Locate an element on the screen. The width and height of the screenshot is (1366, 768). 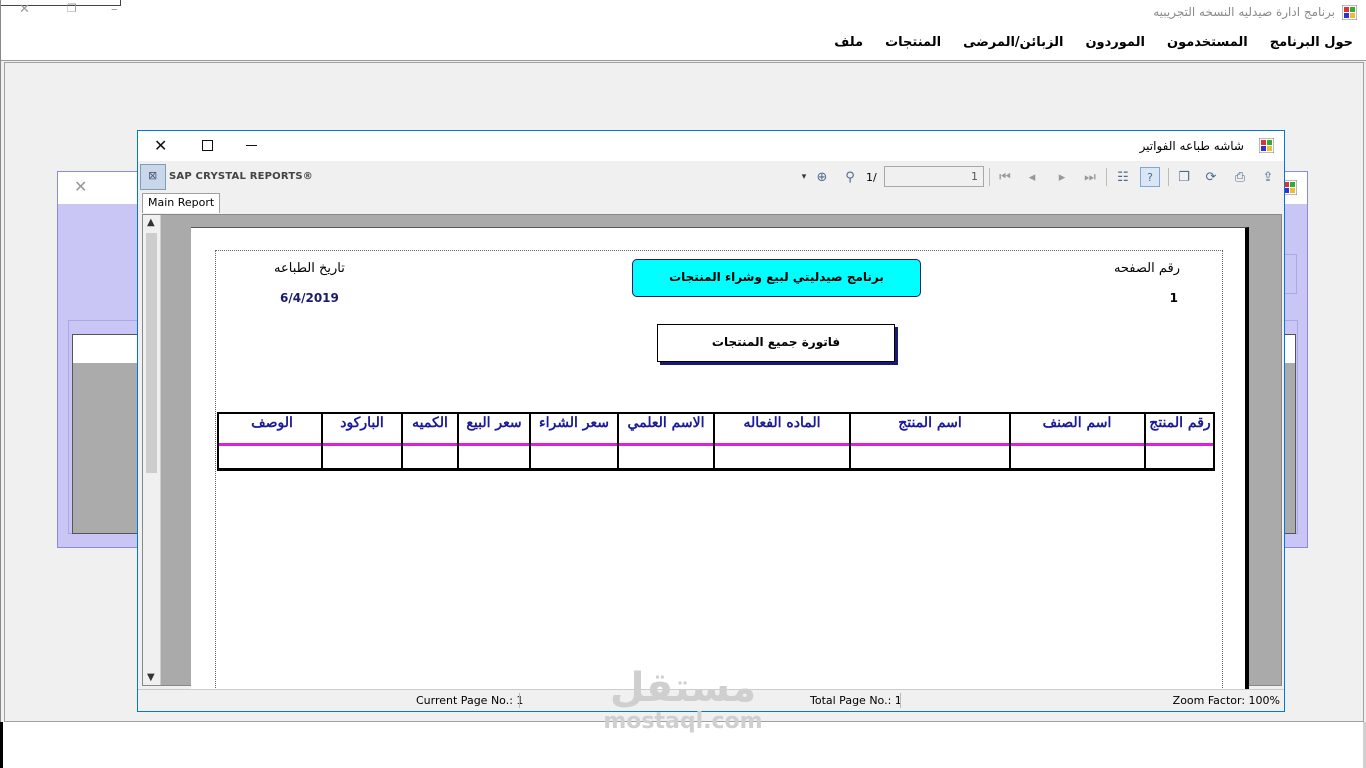
tab-main-report: Main Report is located at coordinates (181, 203).